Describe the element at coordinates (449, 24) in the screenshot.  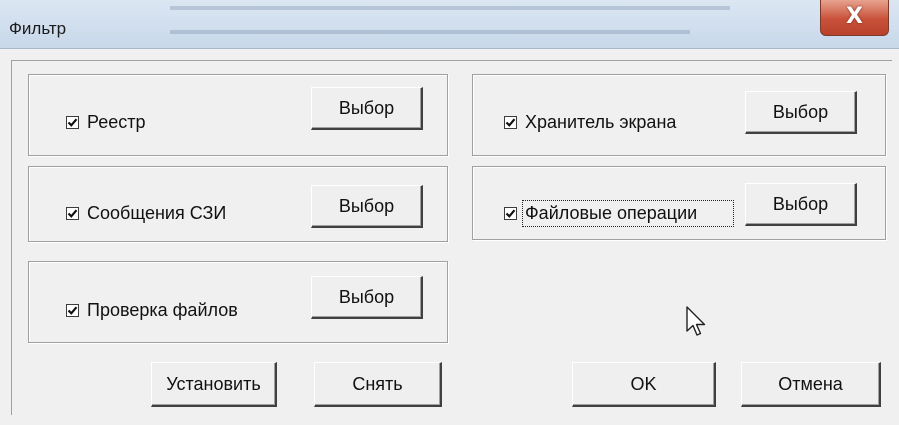
I see `title-bar: Фильтр X` at that location.